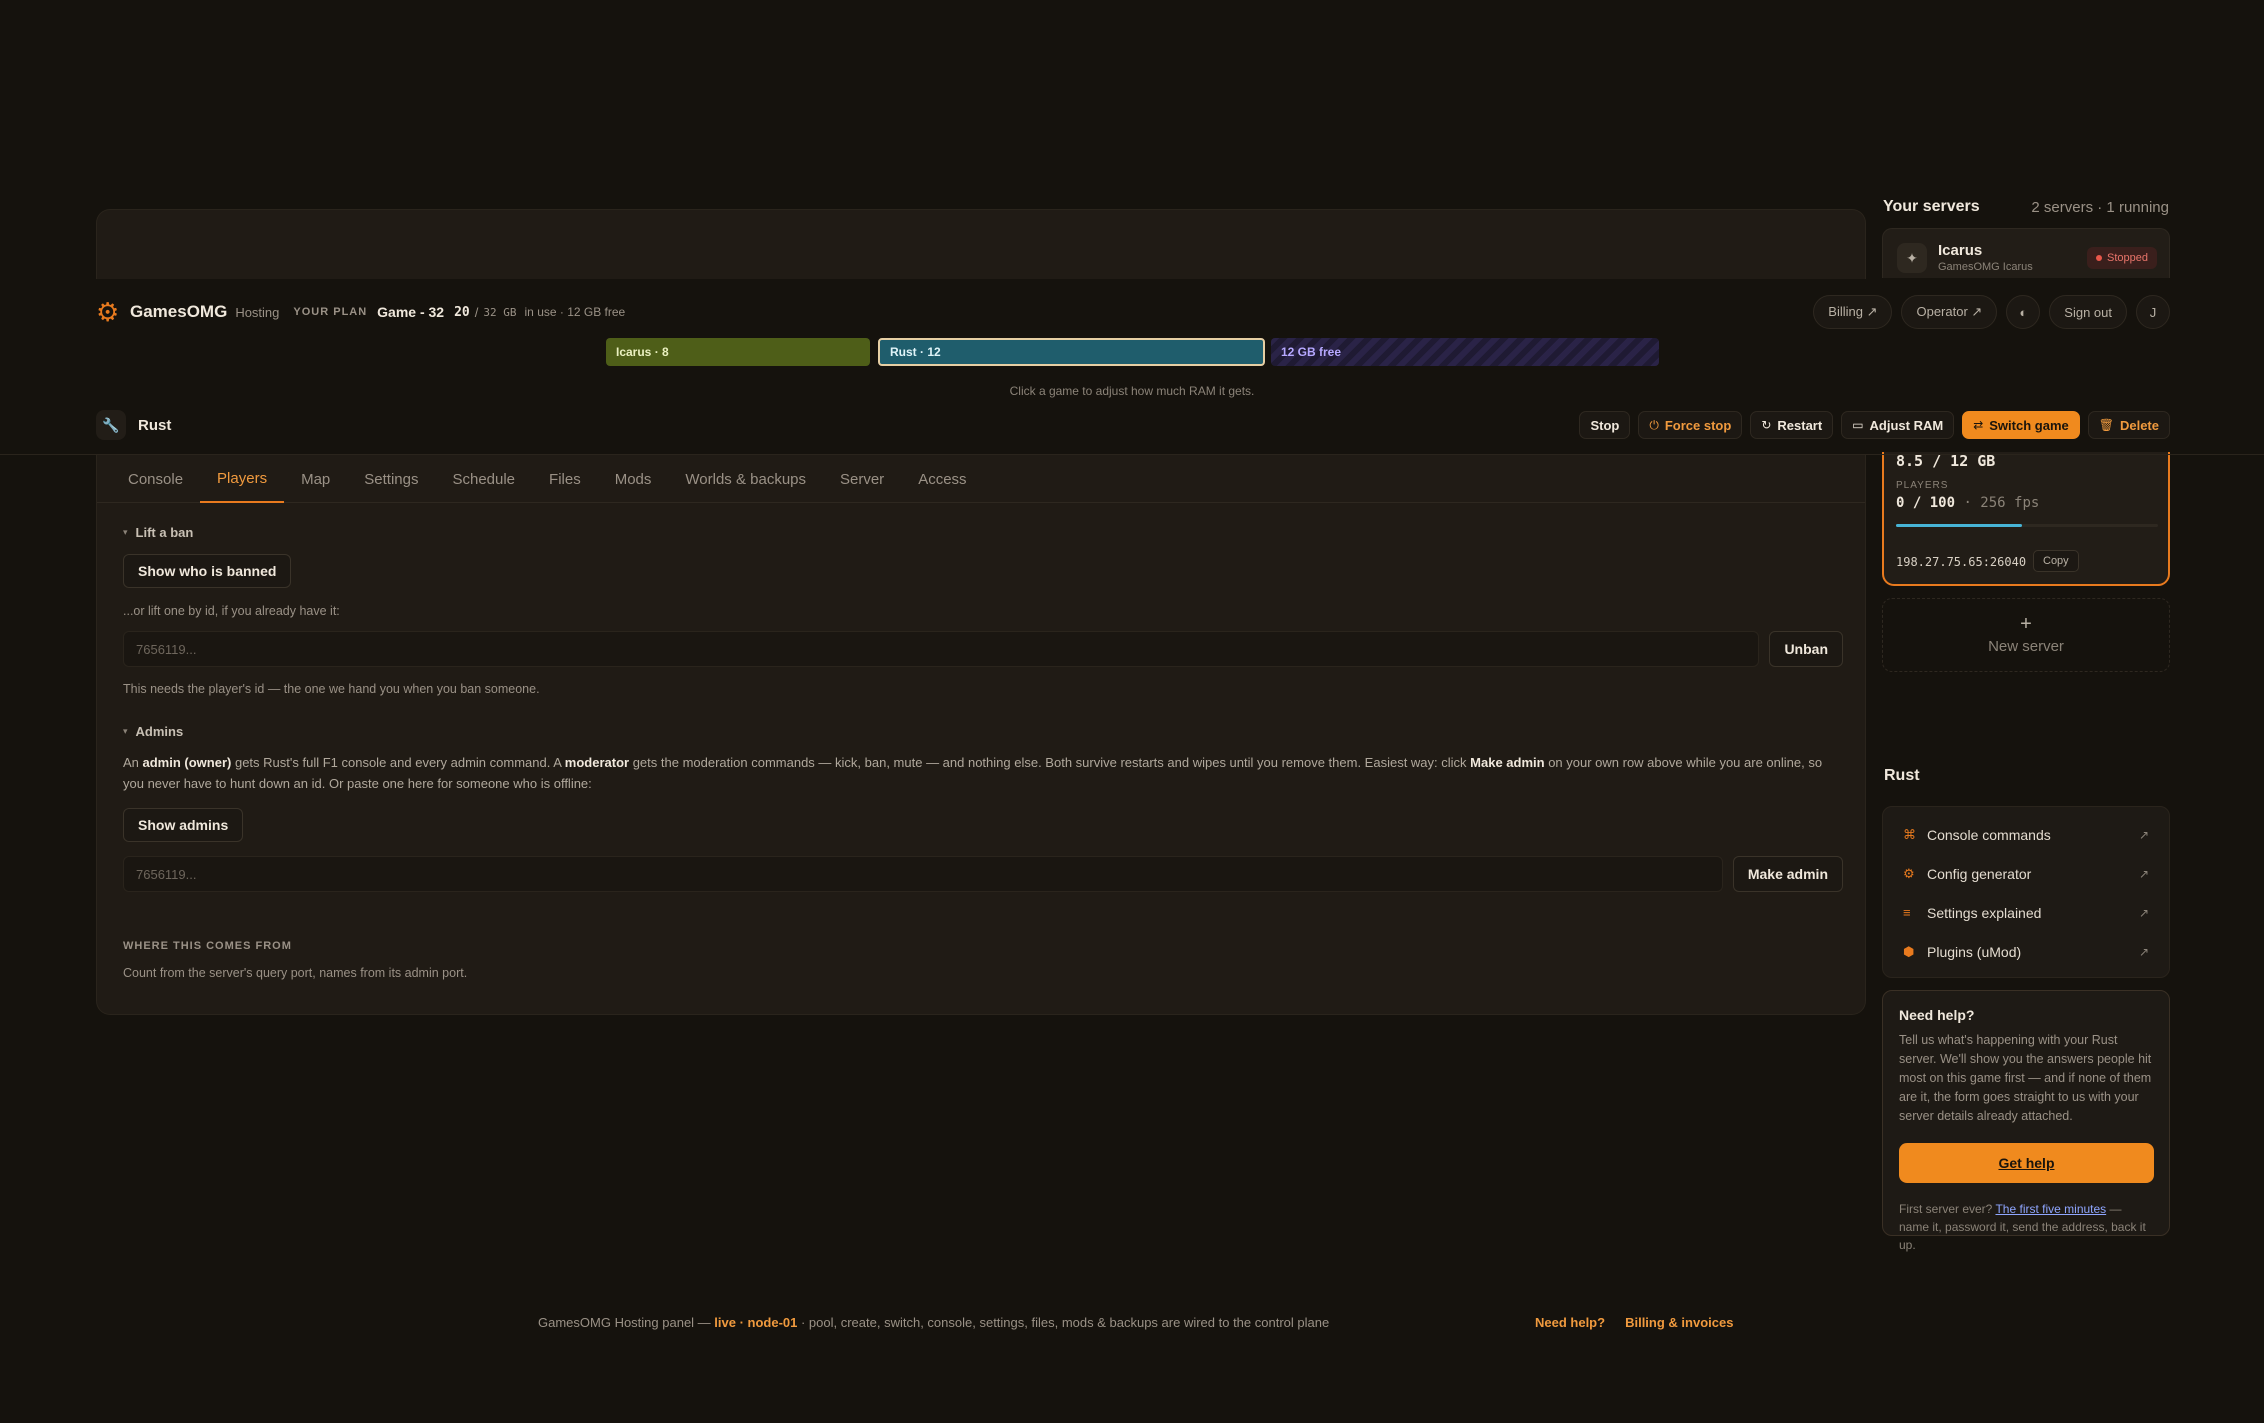 The image size is (2264, 1423). Describe the element at coordinates (1902, 775) in the screenshot. I see `rust-links-heading: Rust` at that location.